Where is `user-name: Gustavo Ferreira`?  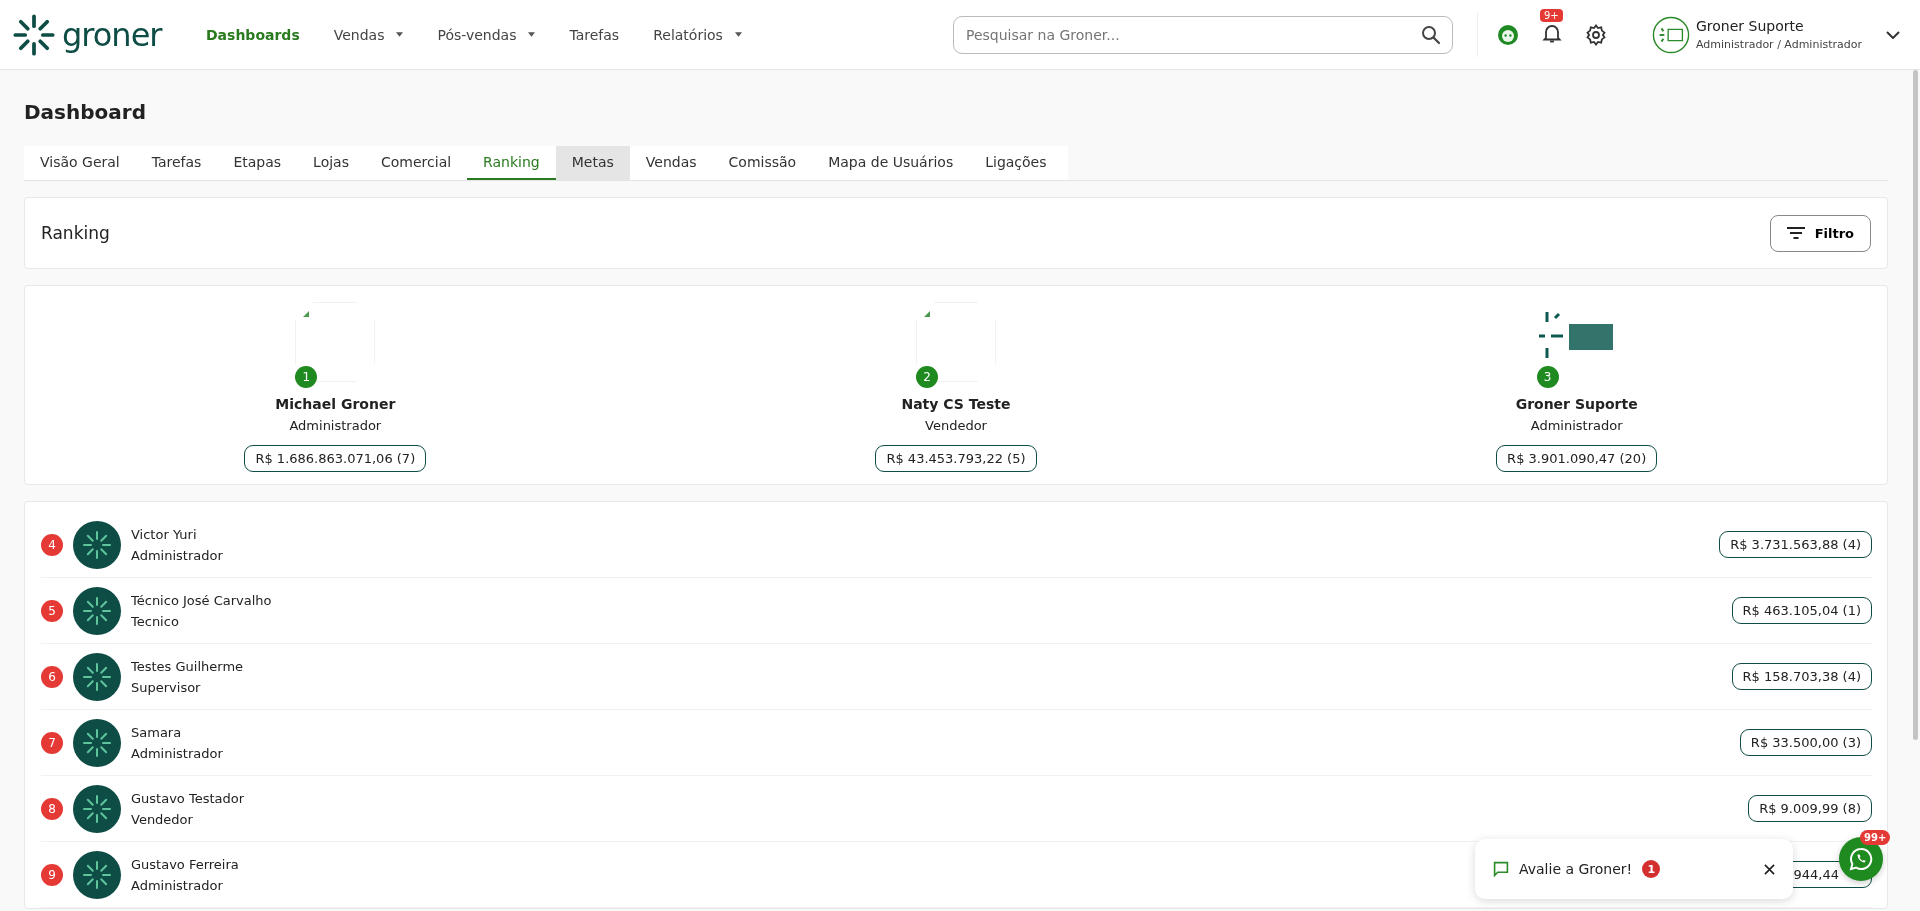 user-name: Gustavo Ferreira is located at coordinates (185, 864).